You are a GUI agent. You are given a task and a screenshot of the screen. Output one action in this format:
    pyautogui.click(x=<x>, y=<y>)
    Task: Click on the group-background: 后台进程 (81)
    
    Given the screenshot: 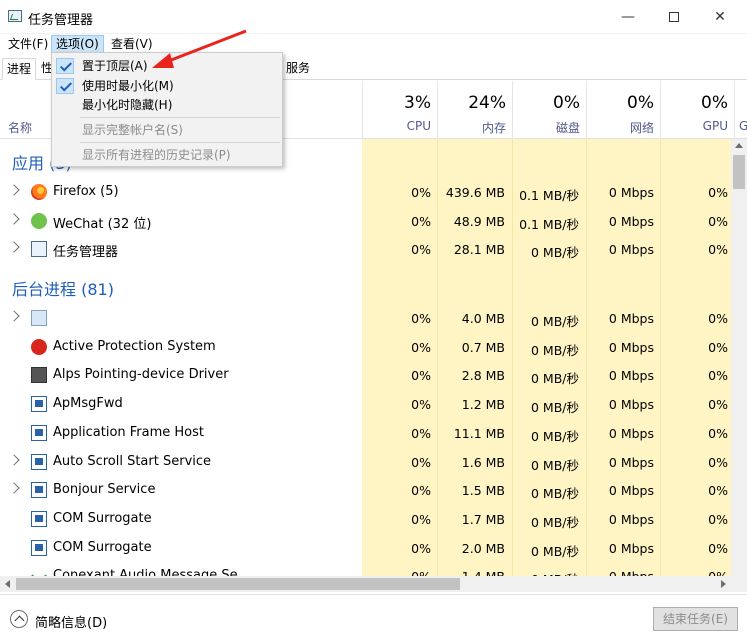 What is the action you would take?
    pyautogui.click(x=63, y=289)
    